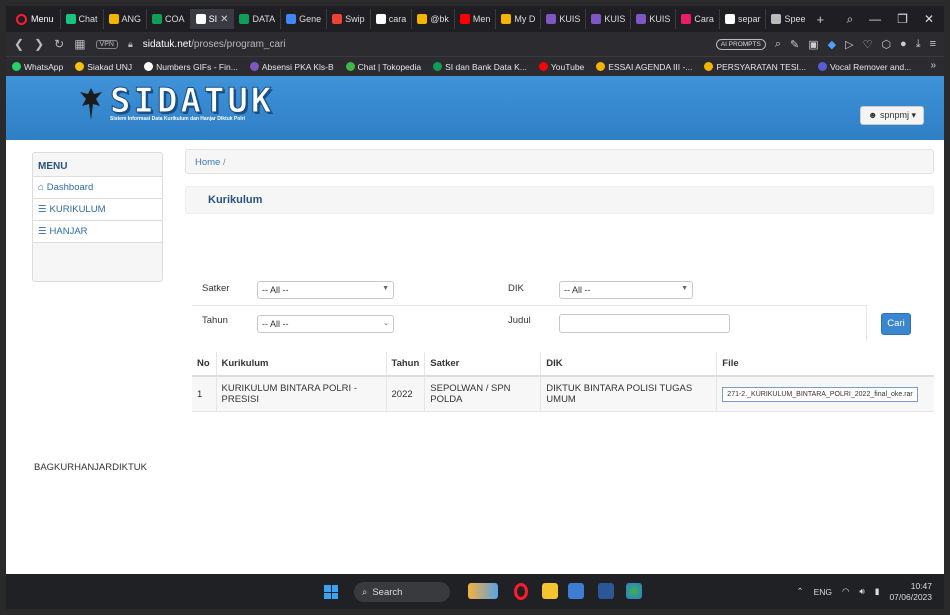 This screenshot has width=950, height=615. I want to click on menu-title: MENU, so click(97, 165).